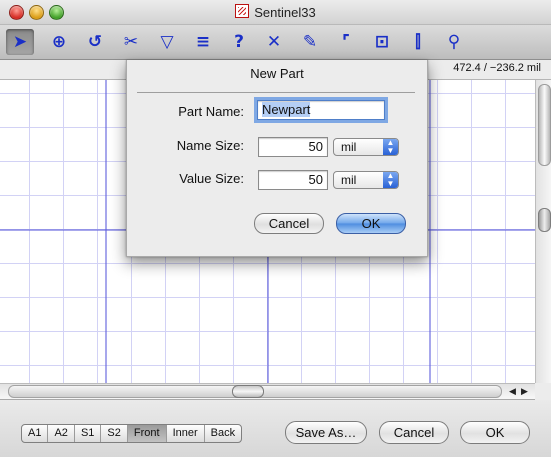 This screenshot has width=551, height=457. Describe the element at coordinates (349, 180) in the screenshot. I see `value-size-unit-value: mil` at that location.